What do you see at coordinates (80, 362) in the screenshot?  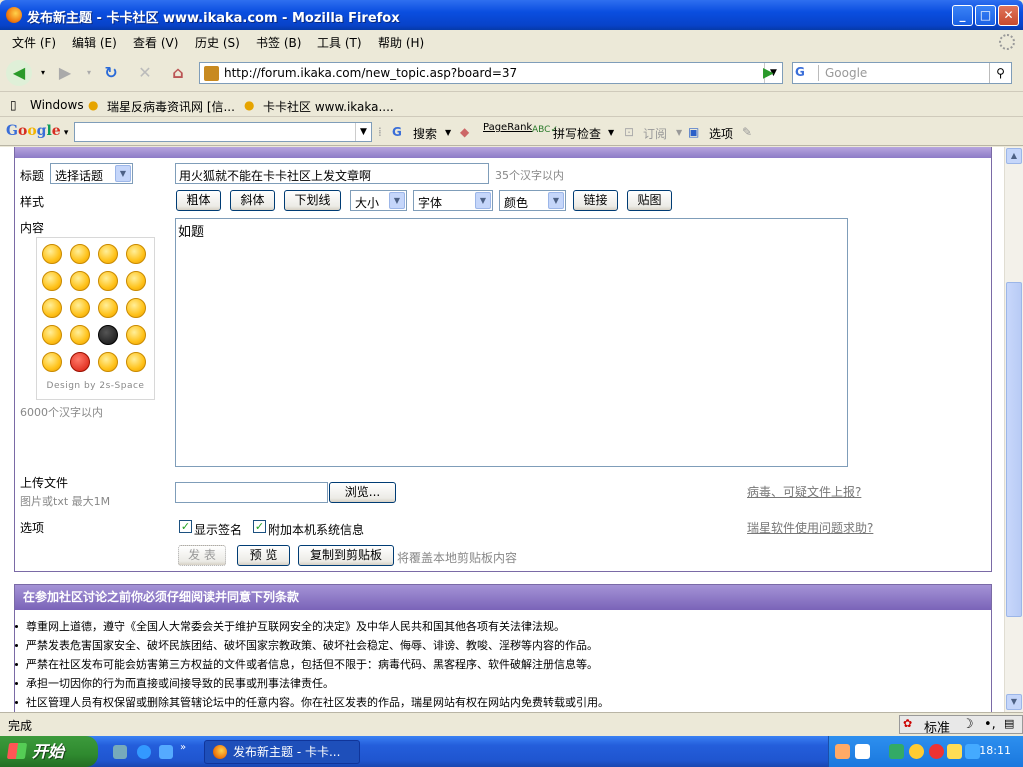 I see `mad-icon` at bounding box center [80, 362].